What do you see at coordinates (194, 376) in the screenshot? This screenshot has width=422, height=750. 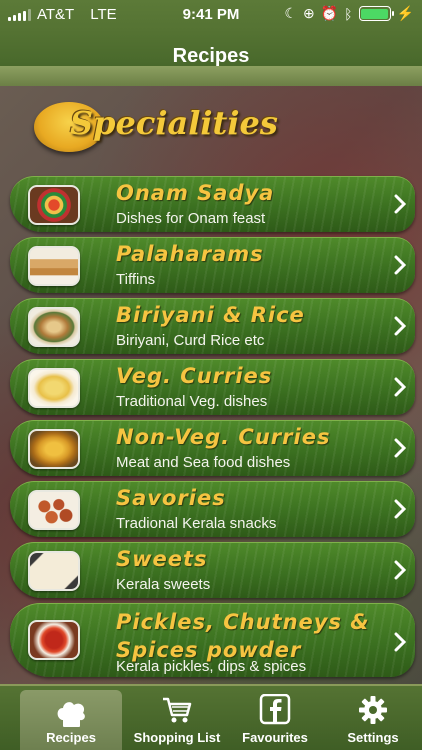 I see `row-title: Veg. Curries` at bounding box center [194, 376].